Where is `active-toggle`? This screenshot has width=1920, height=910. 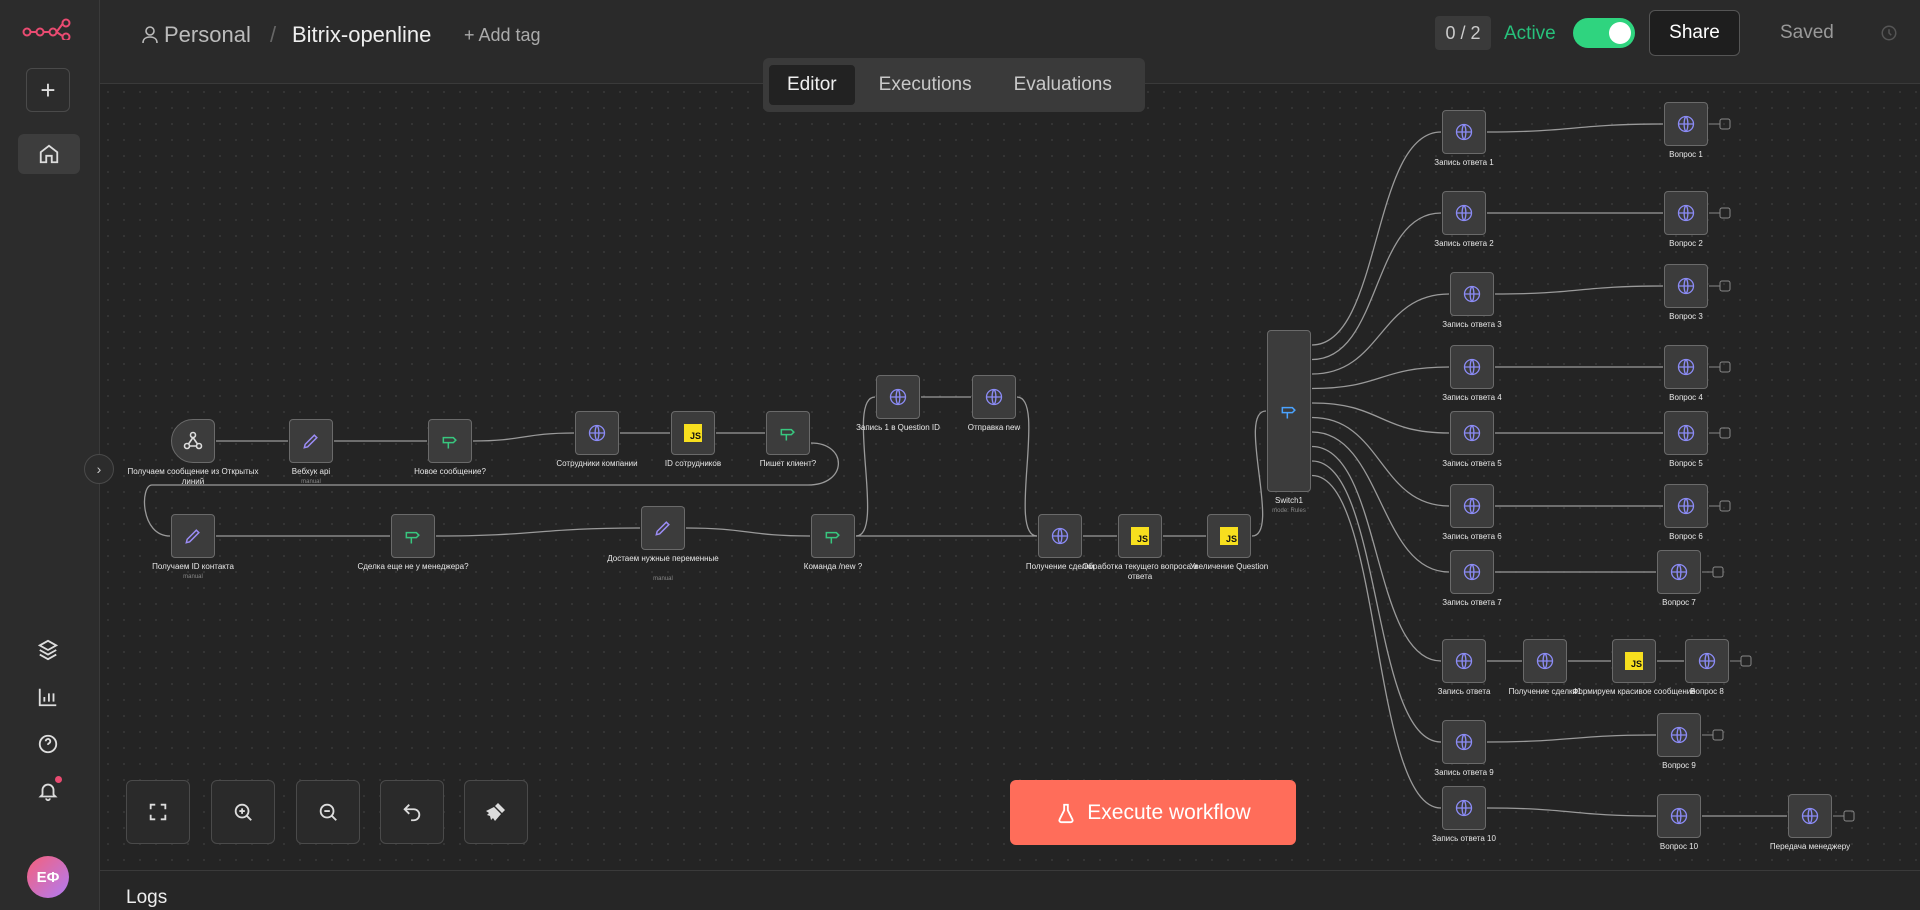
active-toggle is located at coordinates (1604, 33).